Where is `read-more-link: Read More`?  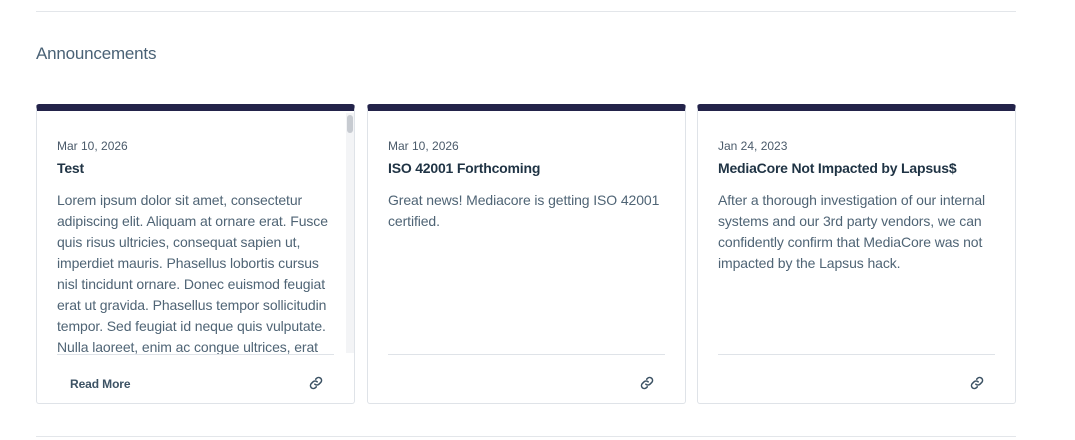
read-more-link: Read More is located at coordinates (100, 384).